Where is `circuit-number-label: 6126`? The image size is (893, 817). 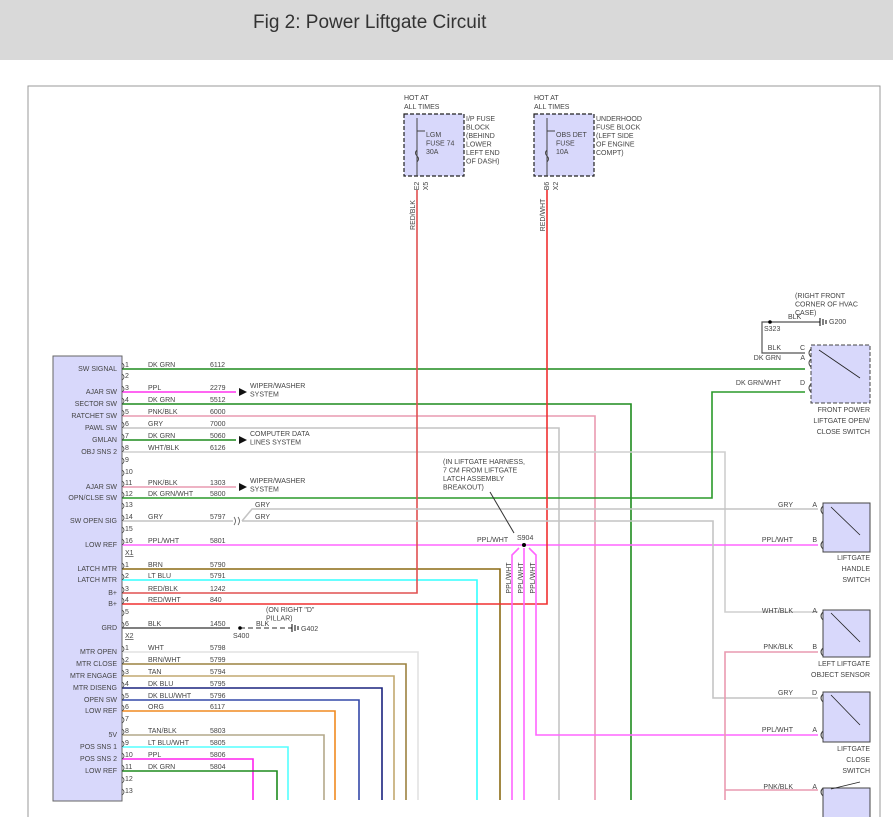
circuit-number-label: 6126 is located at coordinates (218, 448).